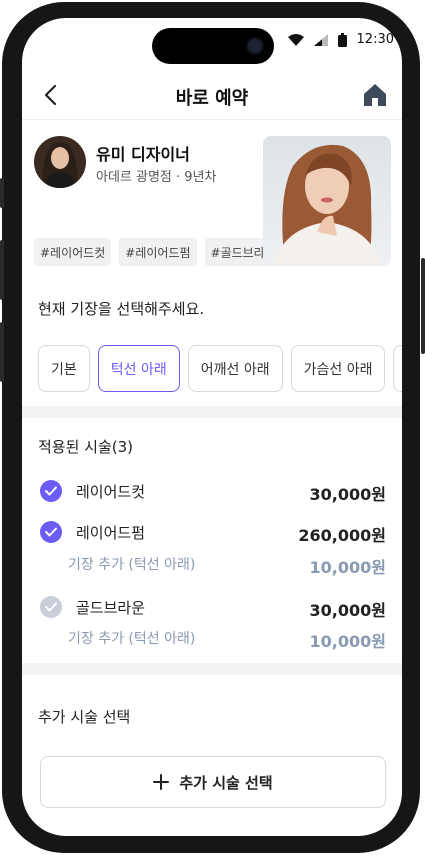 The height and width of the screenshot is (855, 425). What do you see at coordinates (60, 162) in the screenshot?
I see `designer-avatar` at bounding box center [60, 162].